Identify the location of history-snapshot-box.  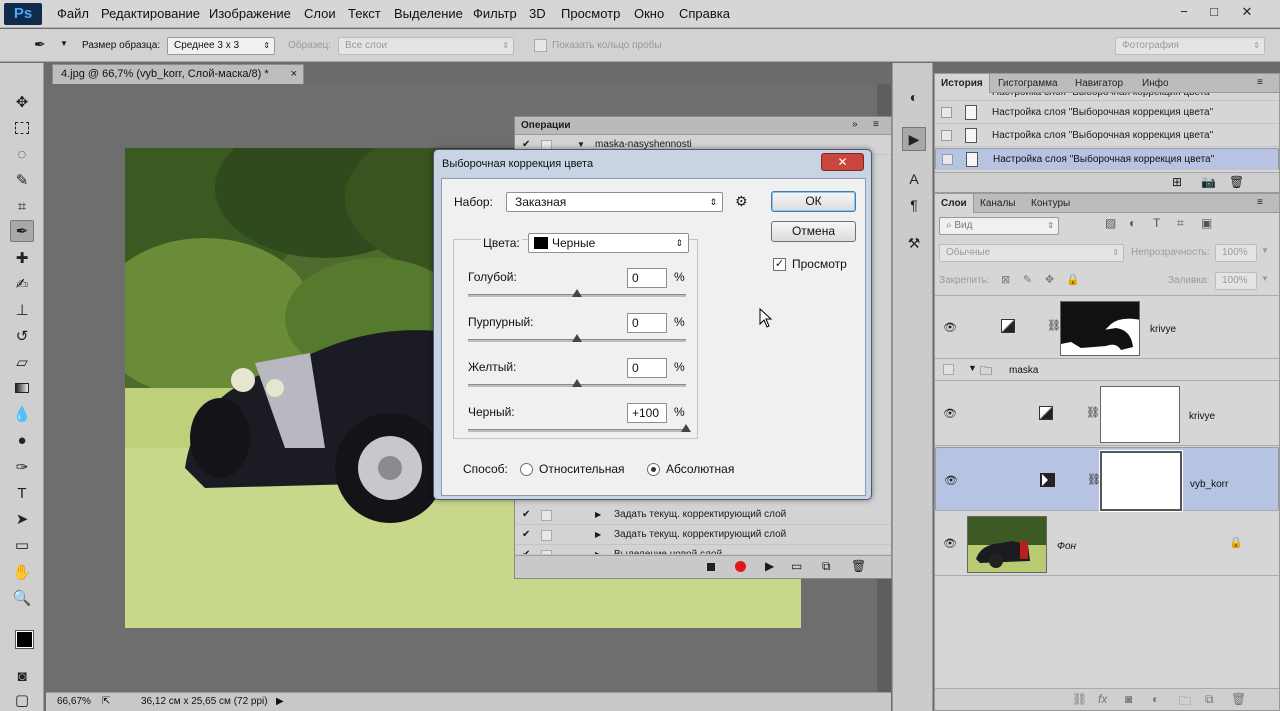
(947, 159).